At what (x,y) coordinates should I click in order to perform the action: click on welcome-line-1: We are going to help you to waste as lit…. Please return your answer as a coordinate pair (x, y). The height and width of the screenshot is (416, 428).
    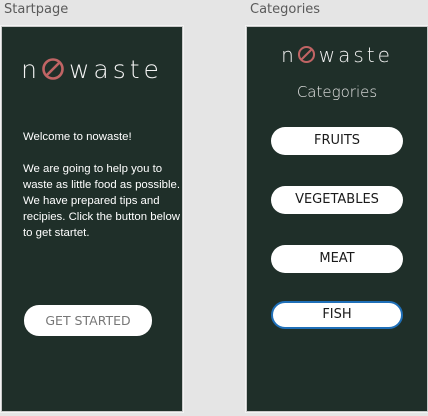
    Looking at the image, I should click on (102, 177).